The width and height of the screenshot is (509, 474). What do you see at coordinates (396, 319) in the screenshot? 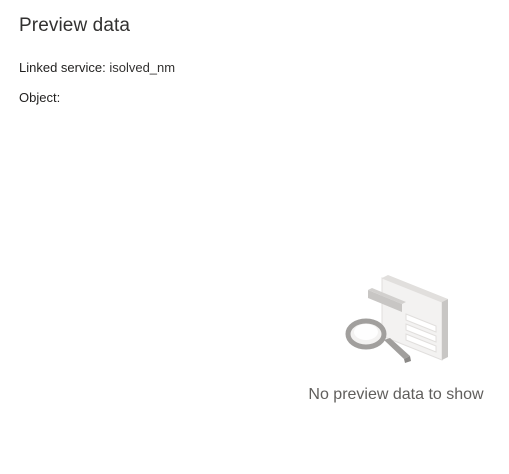
I see `magnifier-over-table-icon` at bounding box center [396, 319].